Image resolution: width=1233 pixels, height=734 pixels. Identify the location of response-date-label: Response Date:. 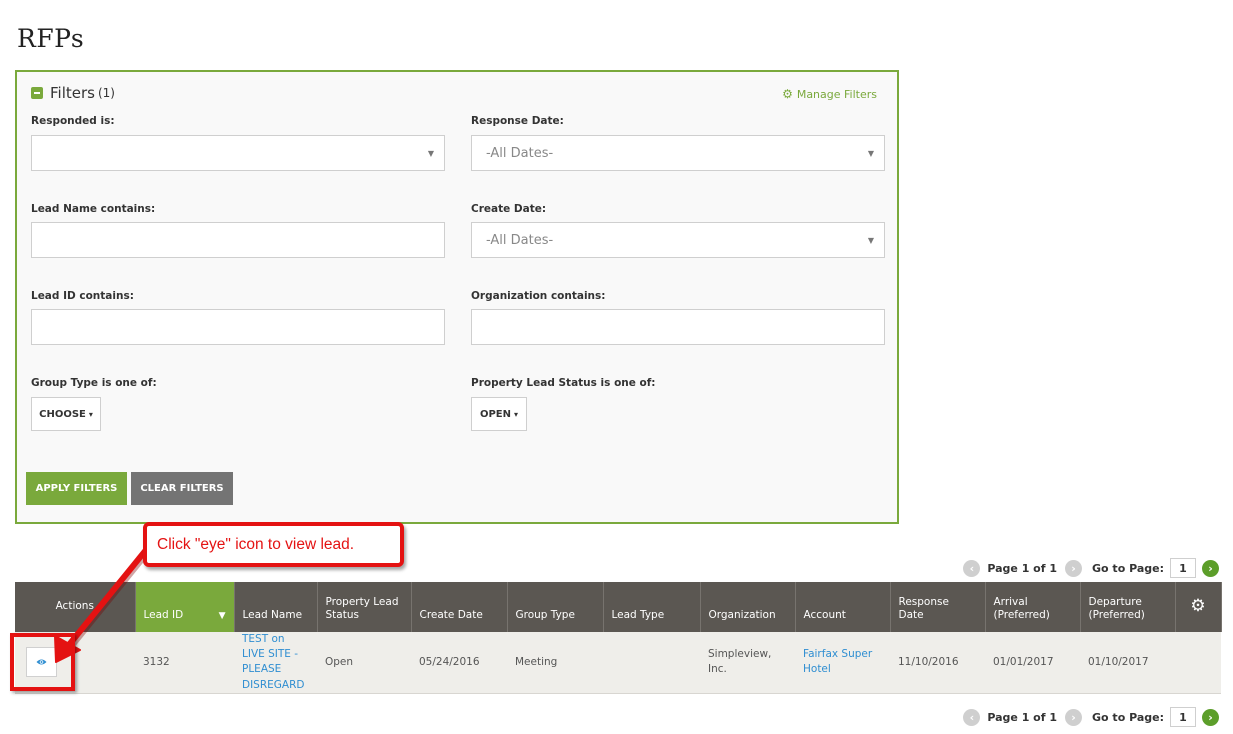
(517, 121).